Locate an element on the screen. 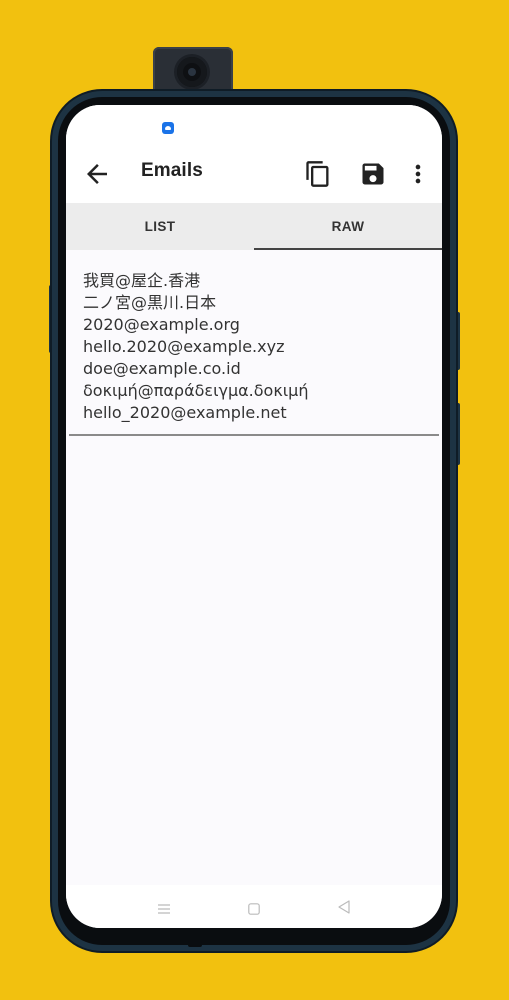 This screenshot has width=509, height=1000. charging-port is located at coordinates (195, 944).